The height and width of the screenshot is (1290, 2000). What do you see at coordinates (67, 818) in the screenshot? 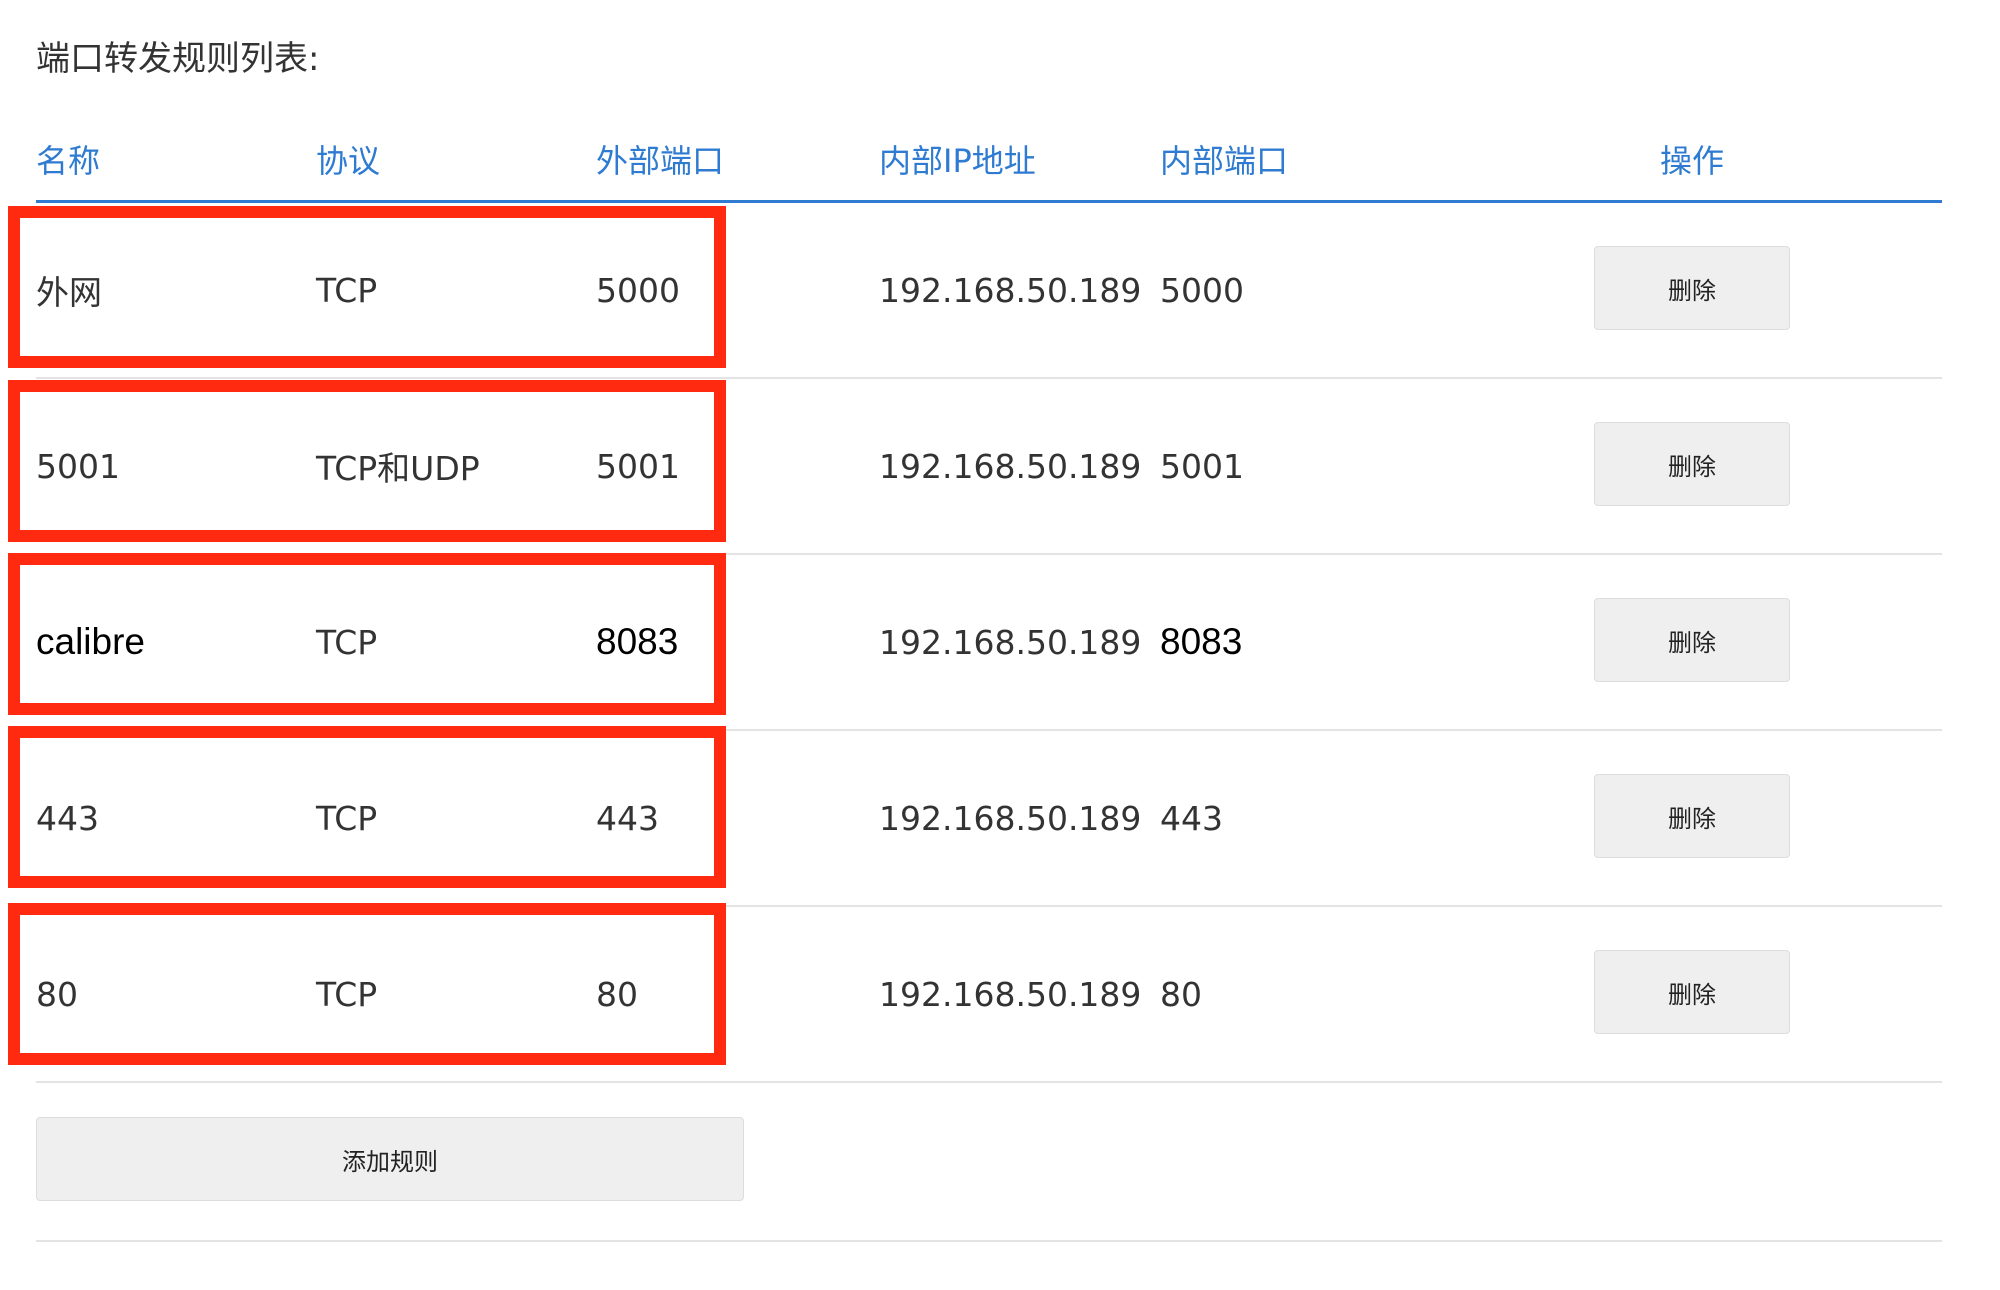
I see `cell-name: 443` at bounding box center [67, 818].